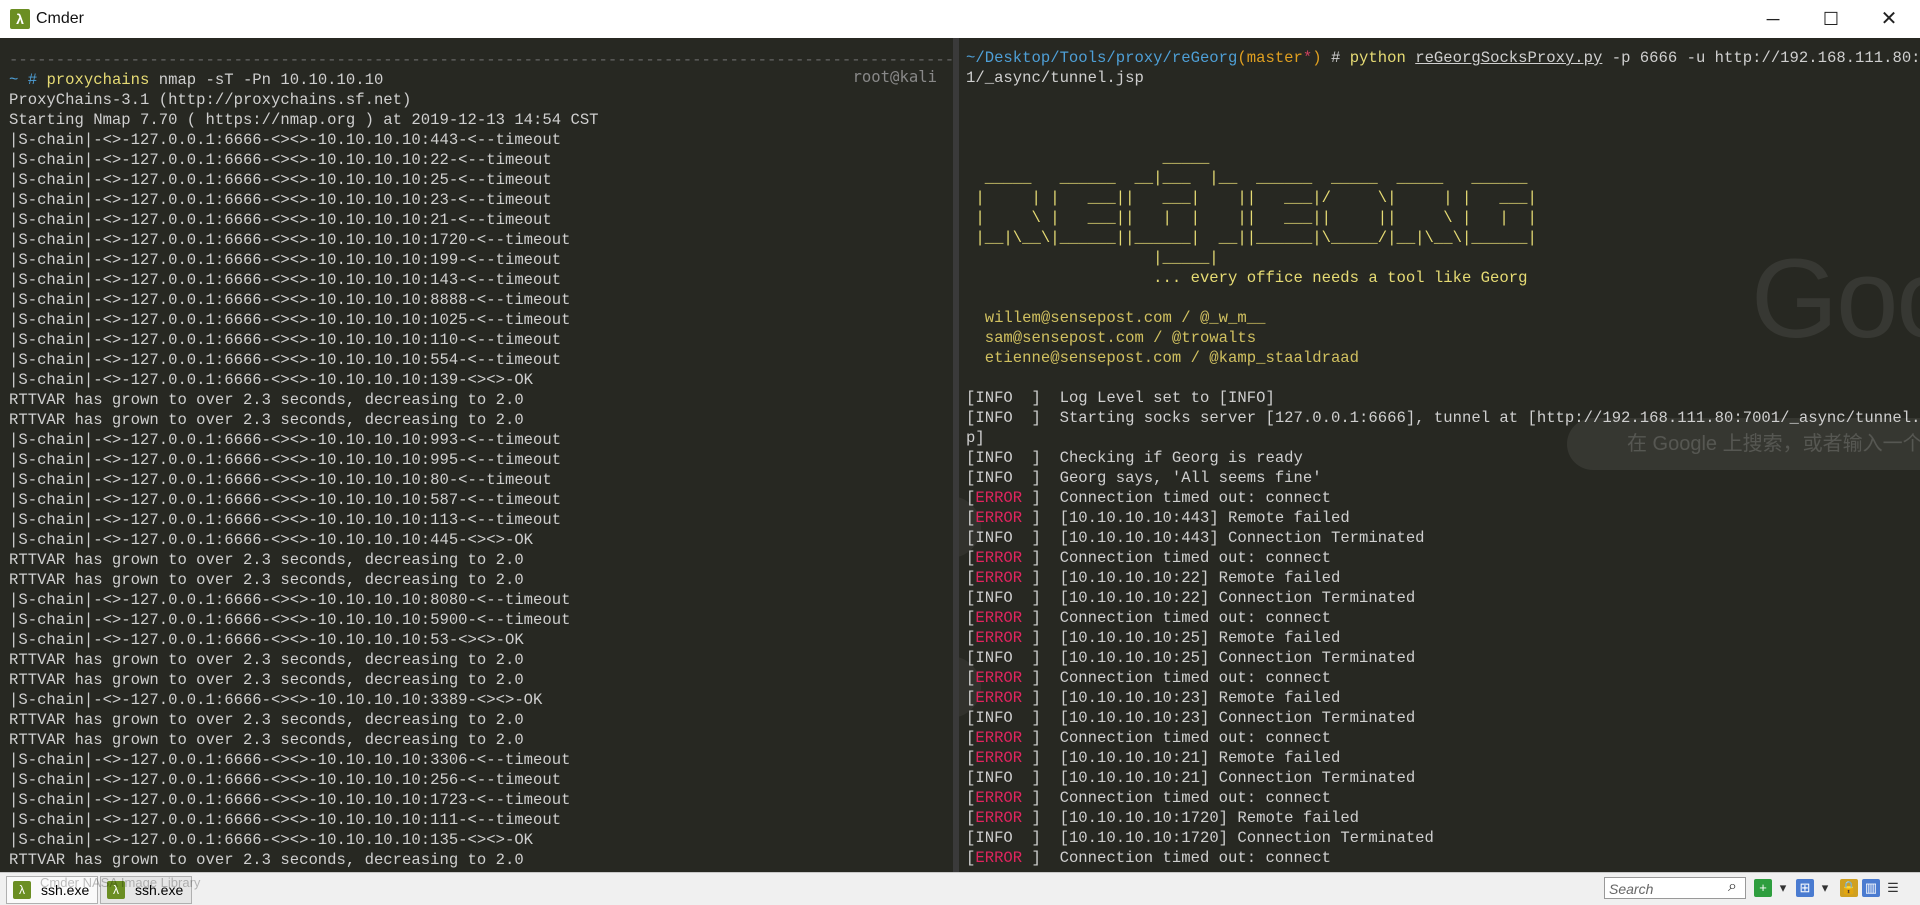 This screenshot has width=1920, height=905. I want to click on log-line: [ERROR ] [10.10.10.10:21] Remote failed, so click(1153, 758).